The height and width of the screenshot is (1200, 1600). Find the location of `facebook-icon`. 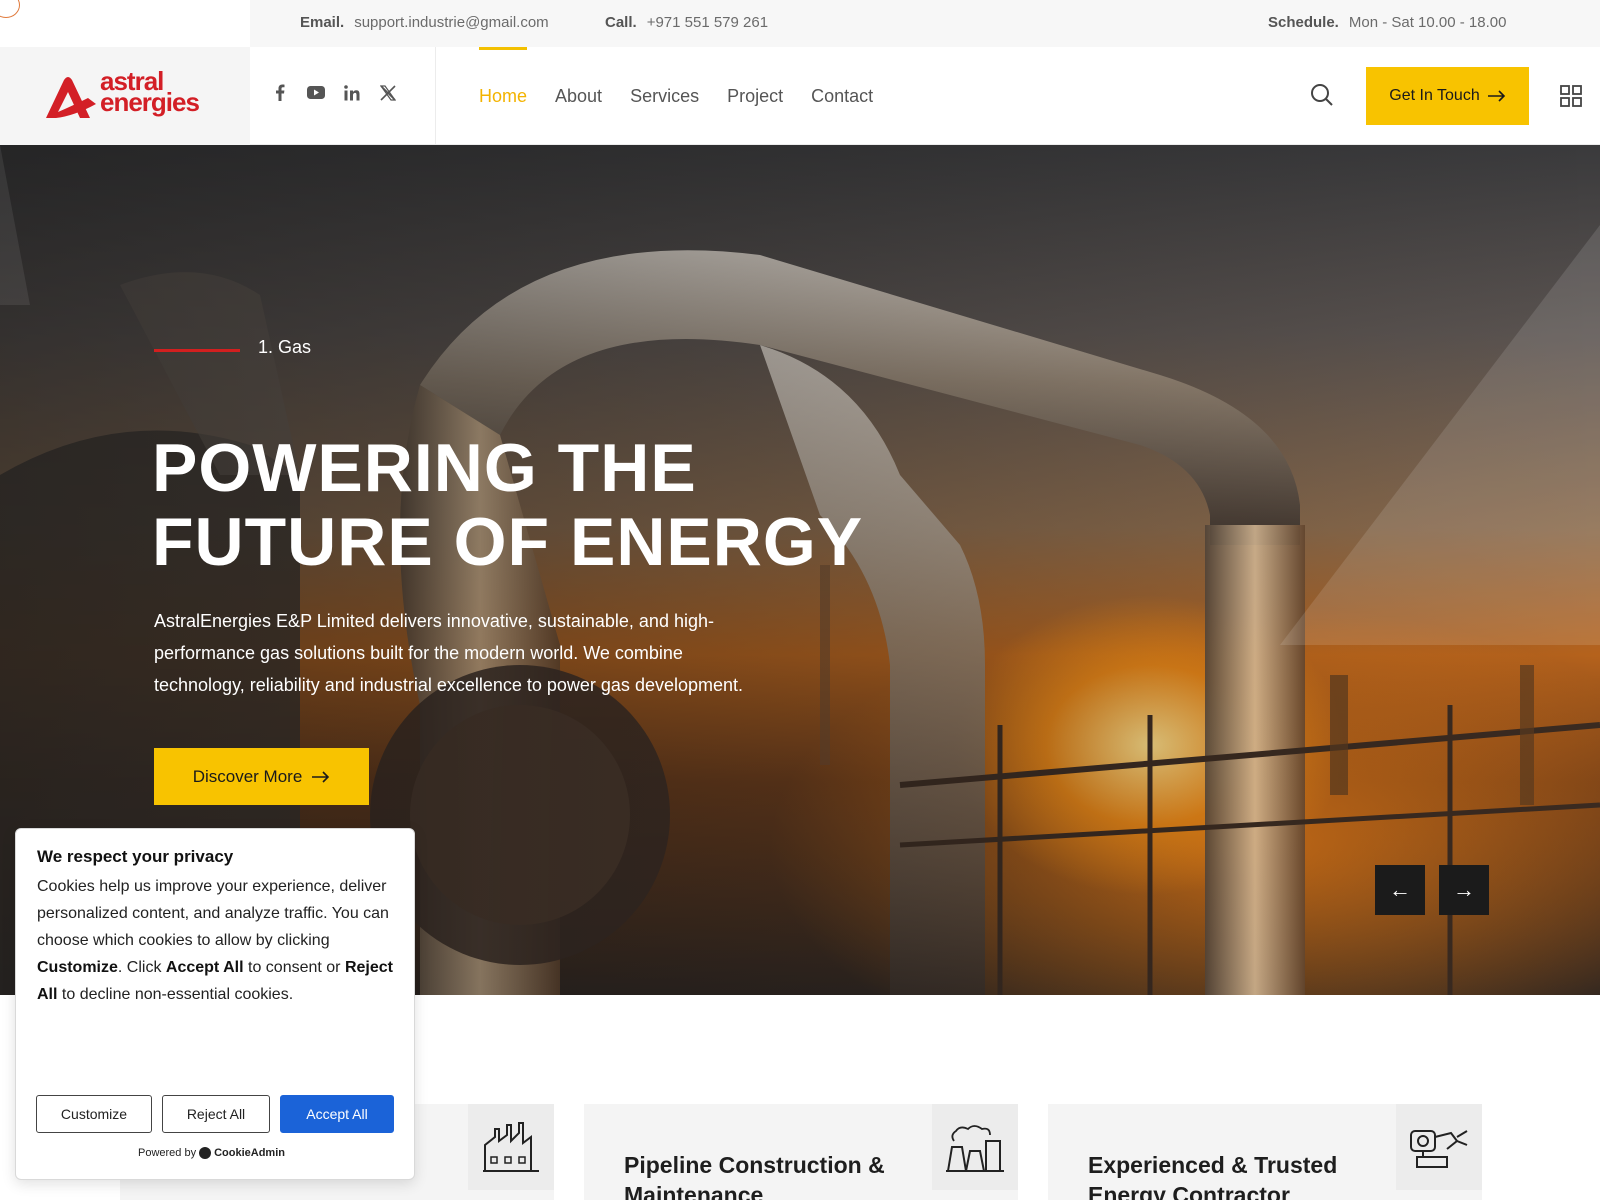

facebook-icon is located at coordinates (279, 92).